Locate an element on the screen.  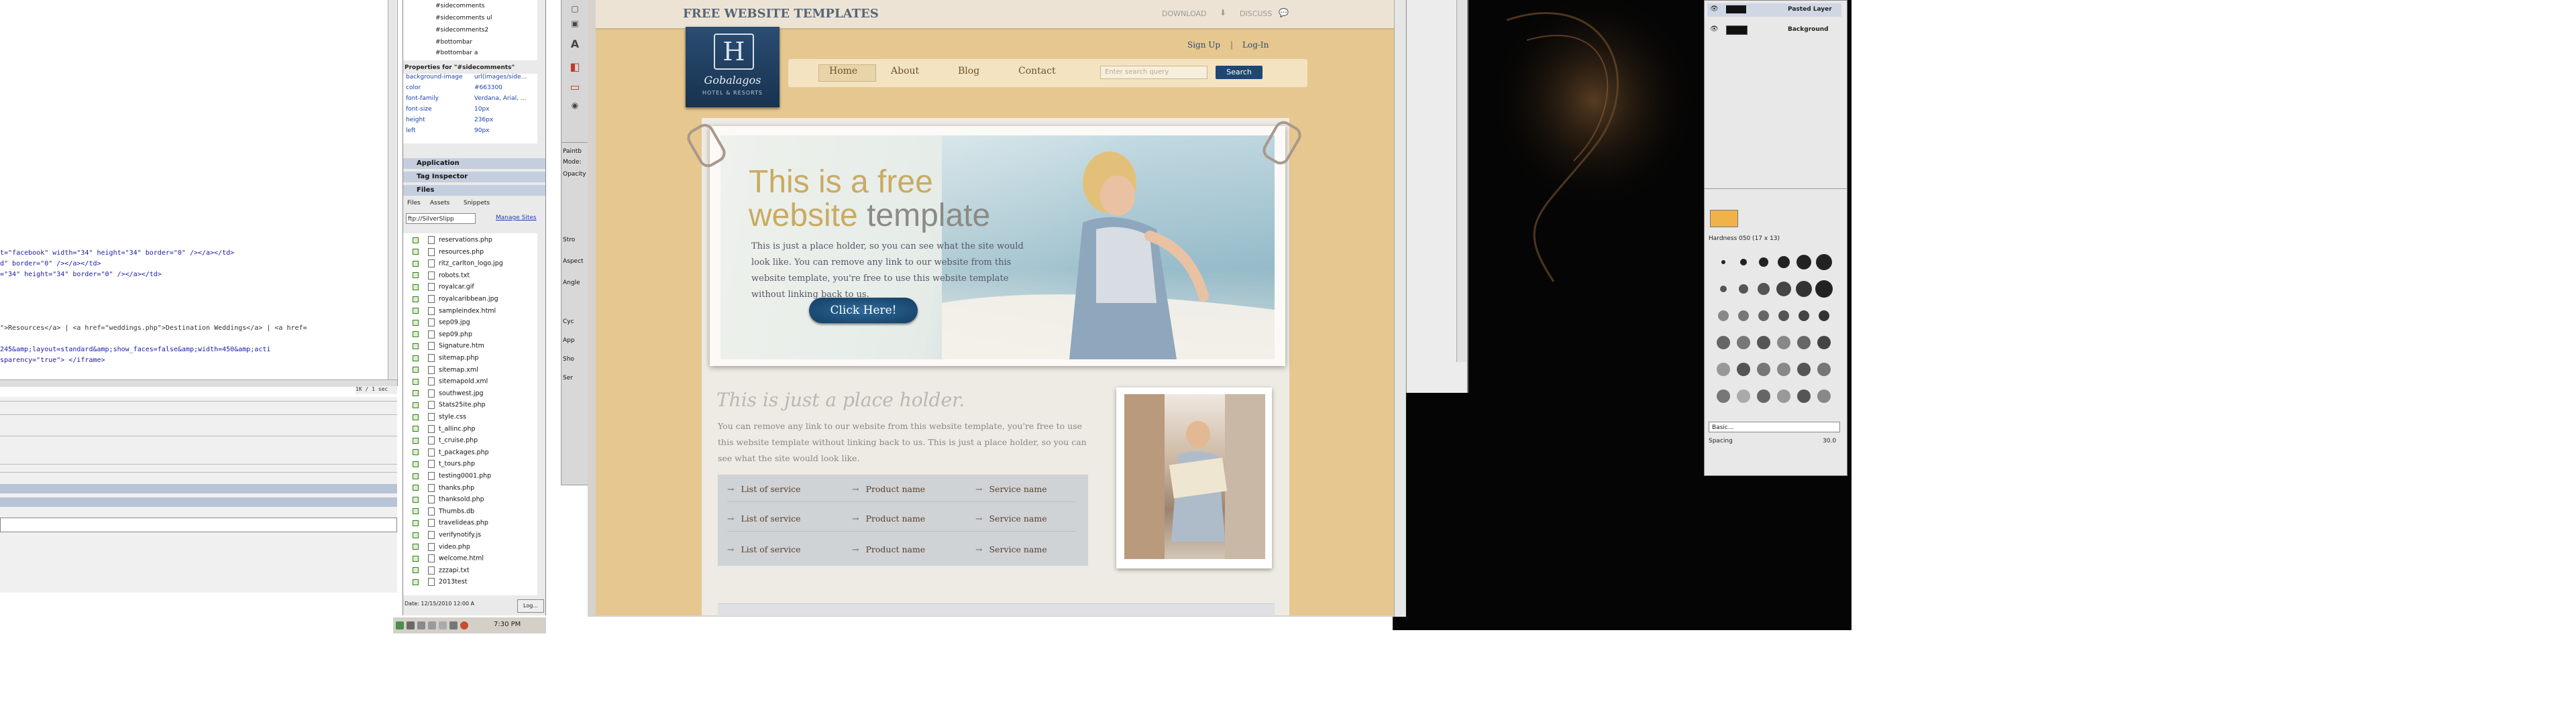
nav-home: Home is located at coordinates (843, 71).